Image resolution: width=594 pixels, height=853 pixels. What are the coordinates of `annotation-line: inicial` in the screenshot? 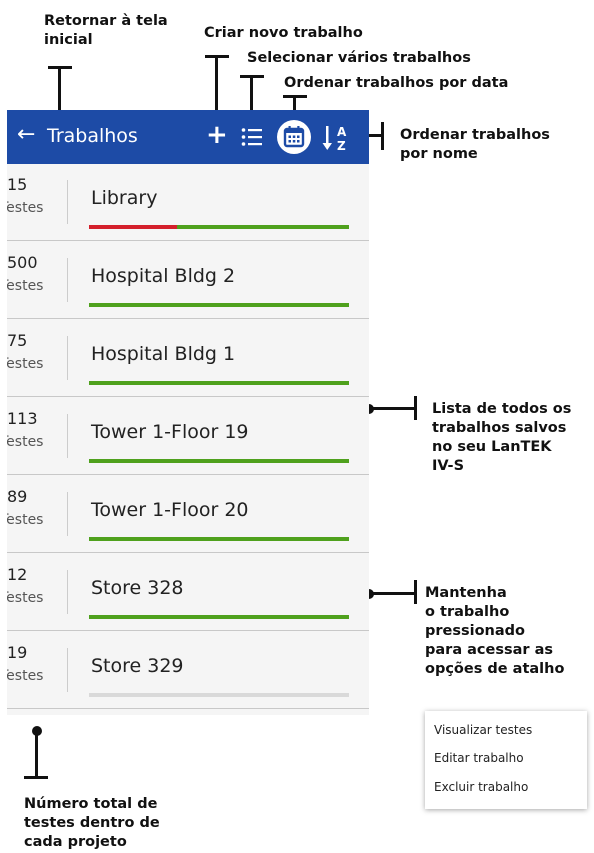 It's located at (68, 40).